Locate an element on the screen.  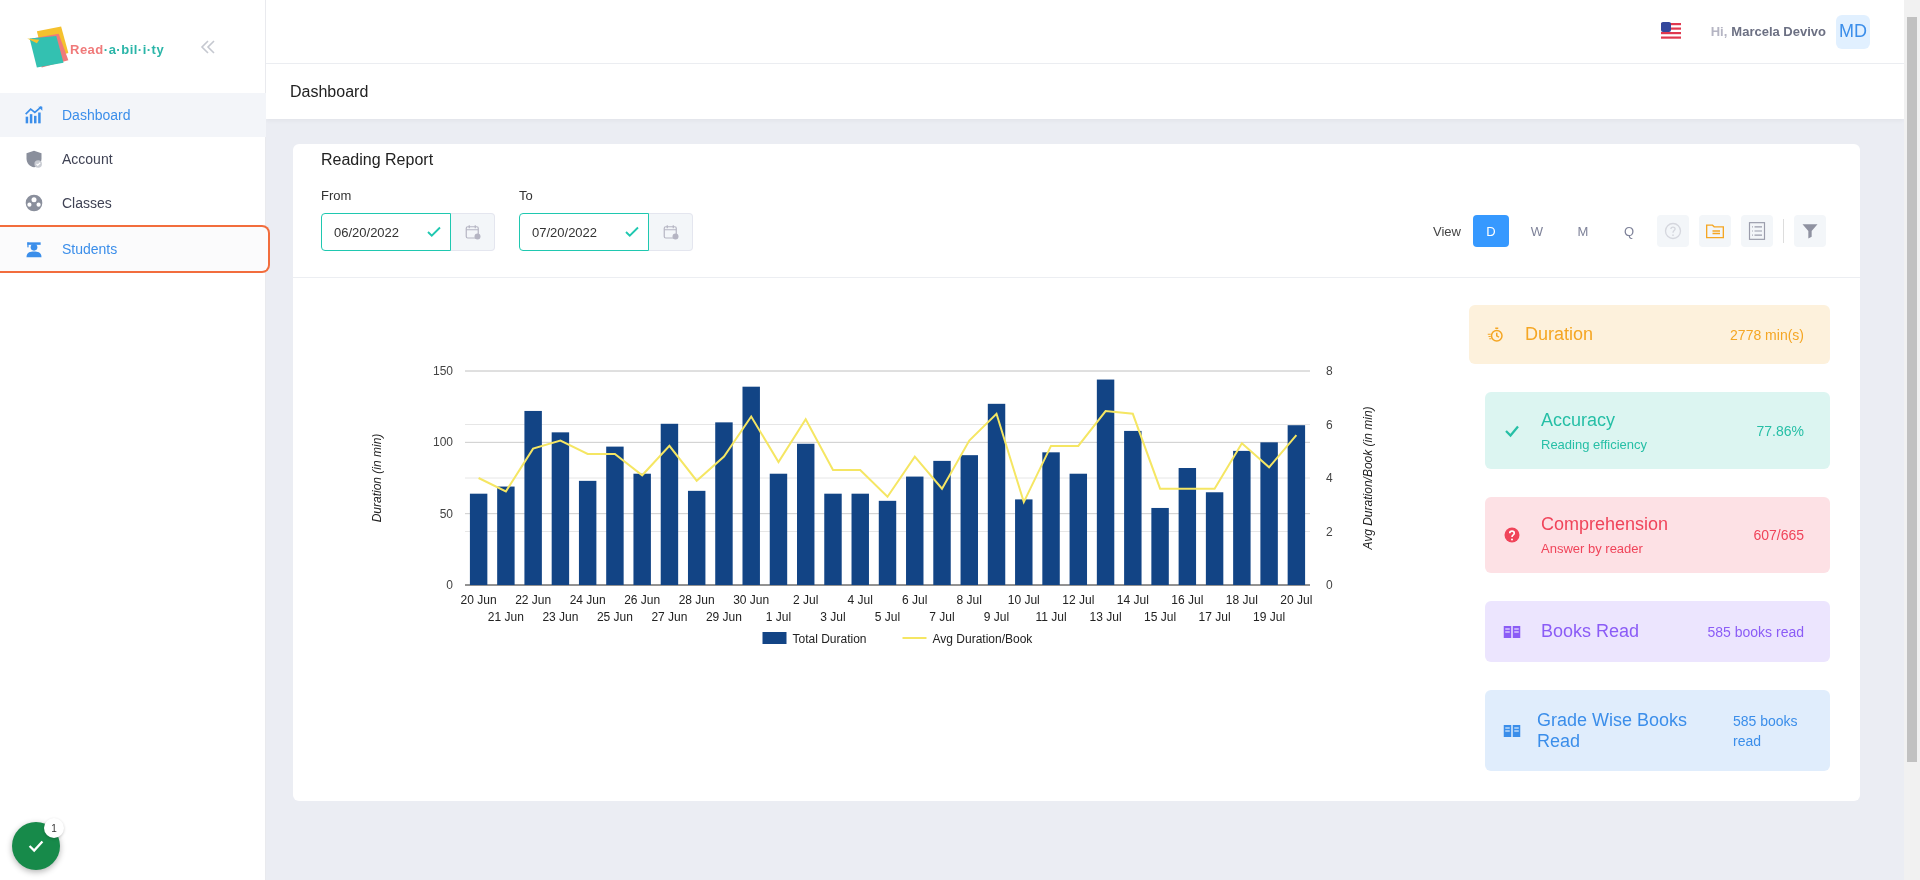
field-label: From is located at coordinates (337, 195).